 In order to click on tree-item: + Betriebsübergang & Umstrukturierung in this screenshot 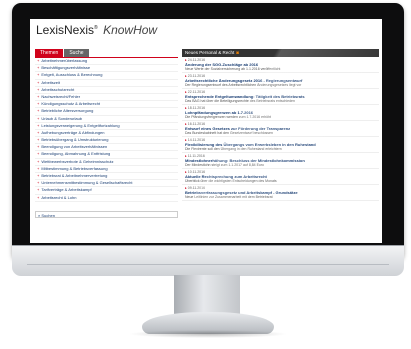, I will do `click(106, 141)`.